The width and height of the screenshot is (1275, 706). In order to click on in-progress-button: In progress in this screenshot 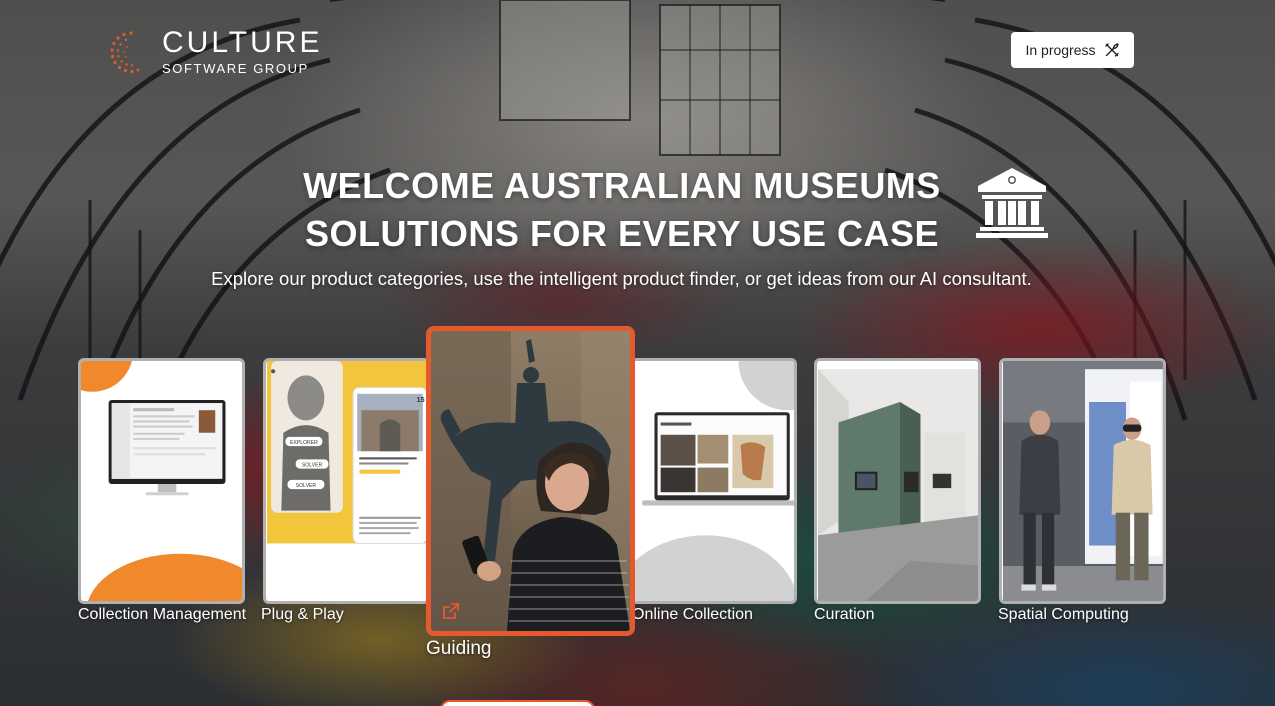, I will do `click(1072, 50)`.